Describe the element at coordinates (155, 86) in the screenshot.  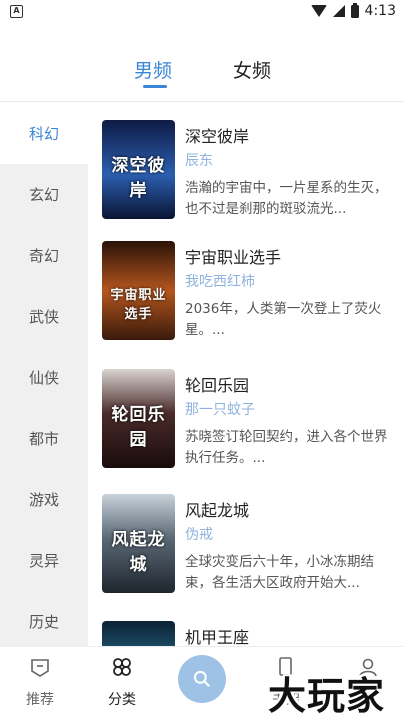
I see `active-tab-indicator` at that location.